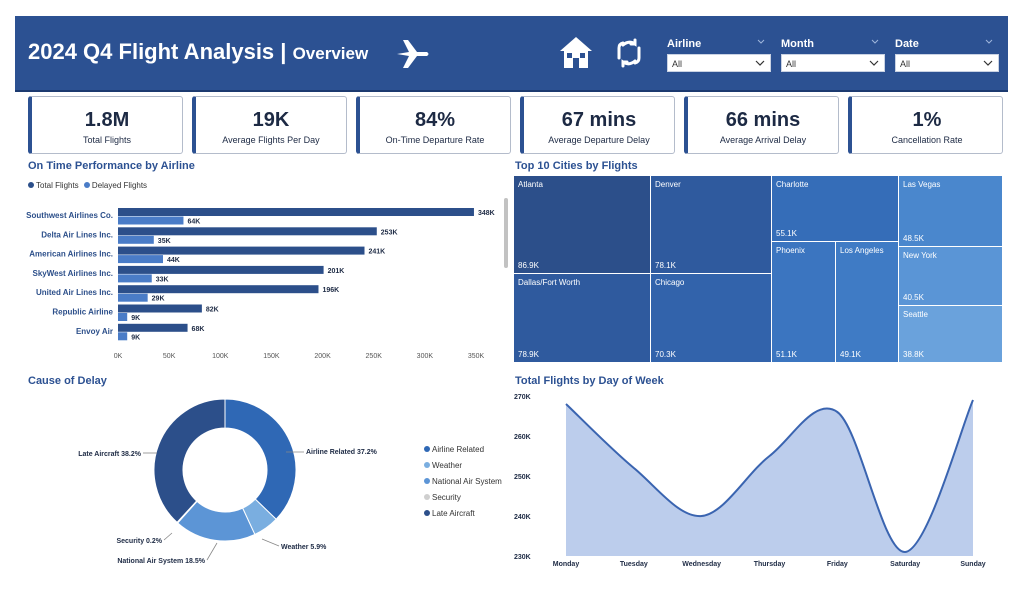  I want to click on airline-dropdown: All, so click(719, 63).